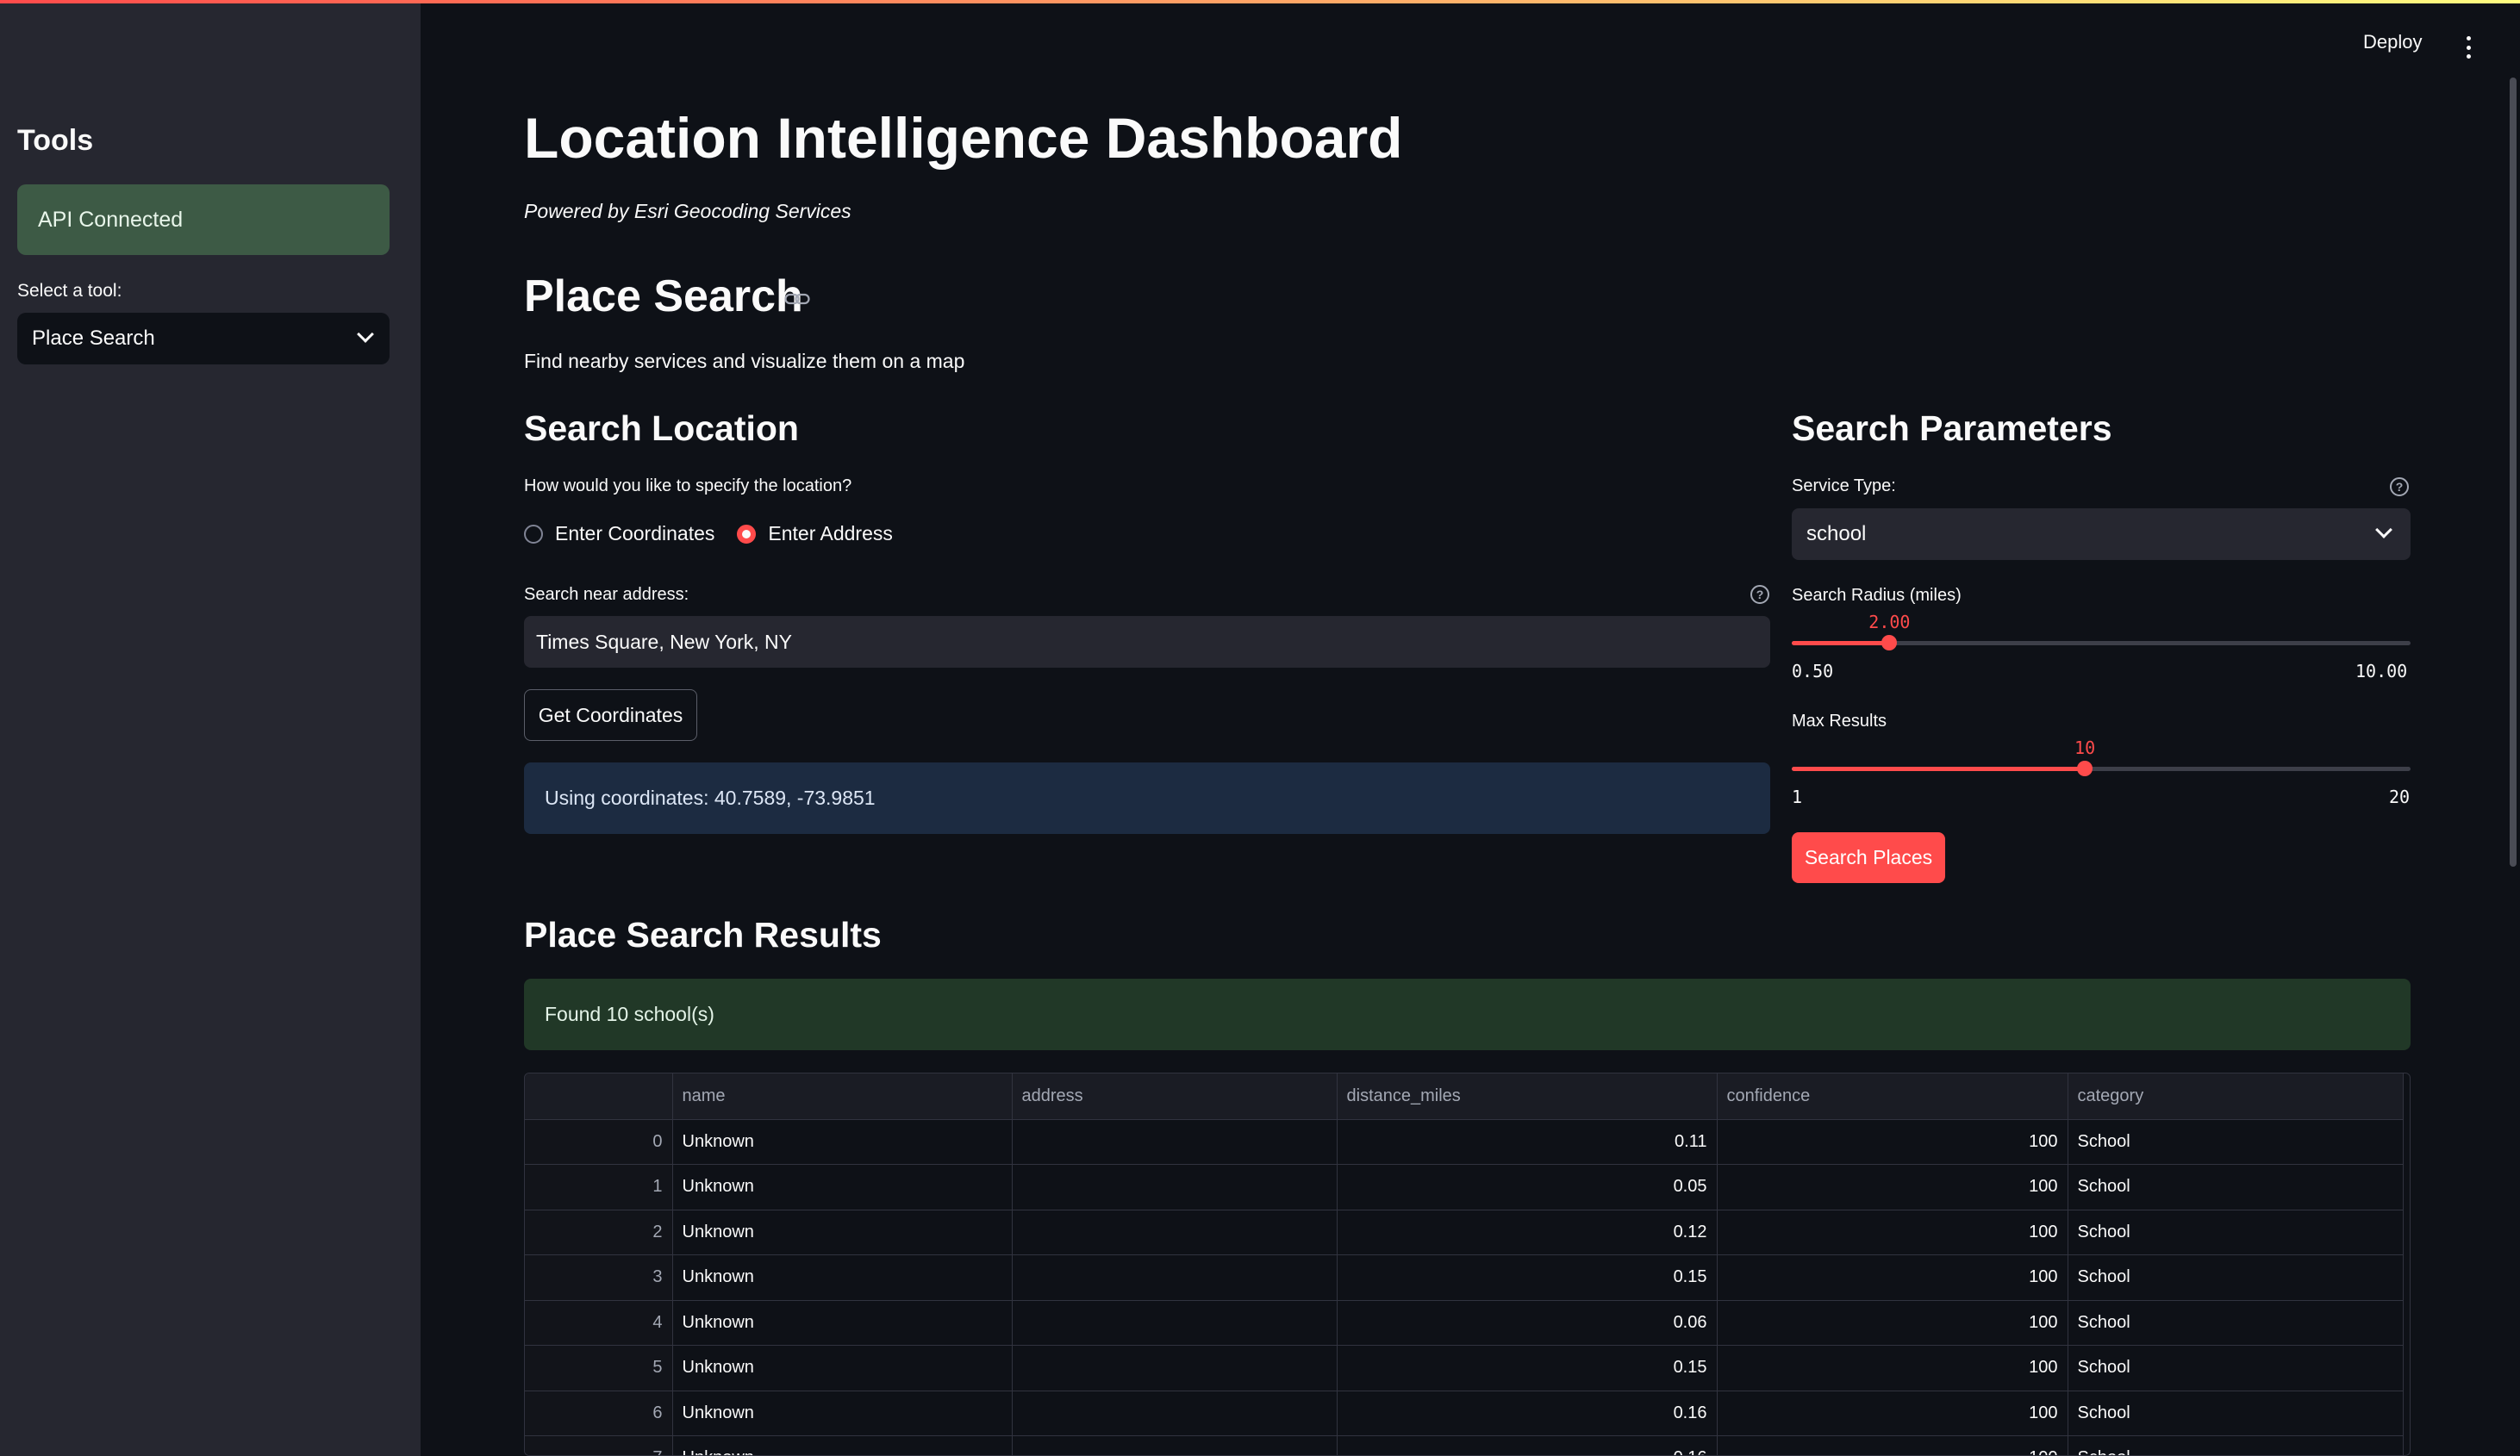 The height and width of the screenshot is (1456, 2520). I want to click on table-cell-distance-miles: 0.11, so click(1527, 1142).